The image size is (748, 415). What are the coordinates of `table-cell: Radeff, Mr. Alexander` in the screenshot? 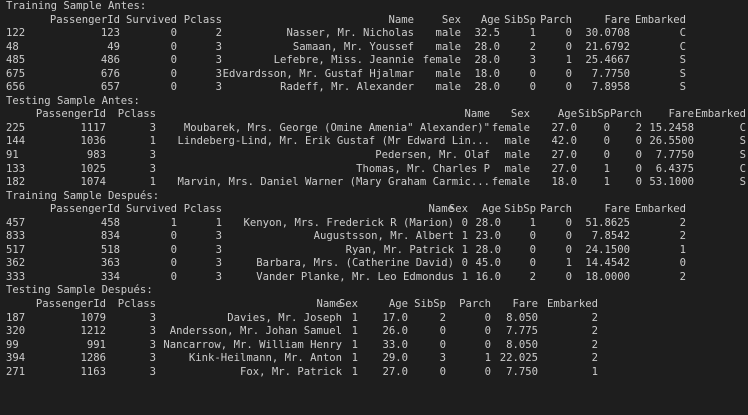 It's located at (347, 87).